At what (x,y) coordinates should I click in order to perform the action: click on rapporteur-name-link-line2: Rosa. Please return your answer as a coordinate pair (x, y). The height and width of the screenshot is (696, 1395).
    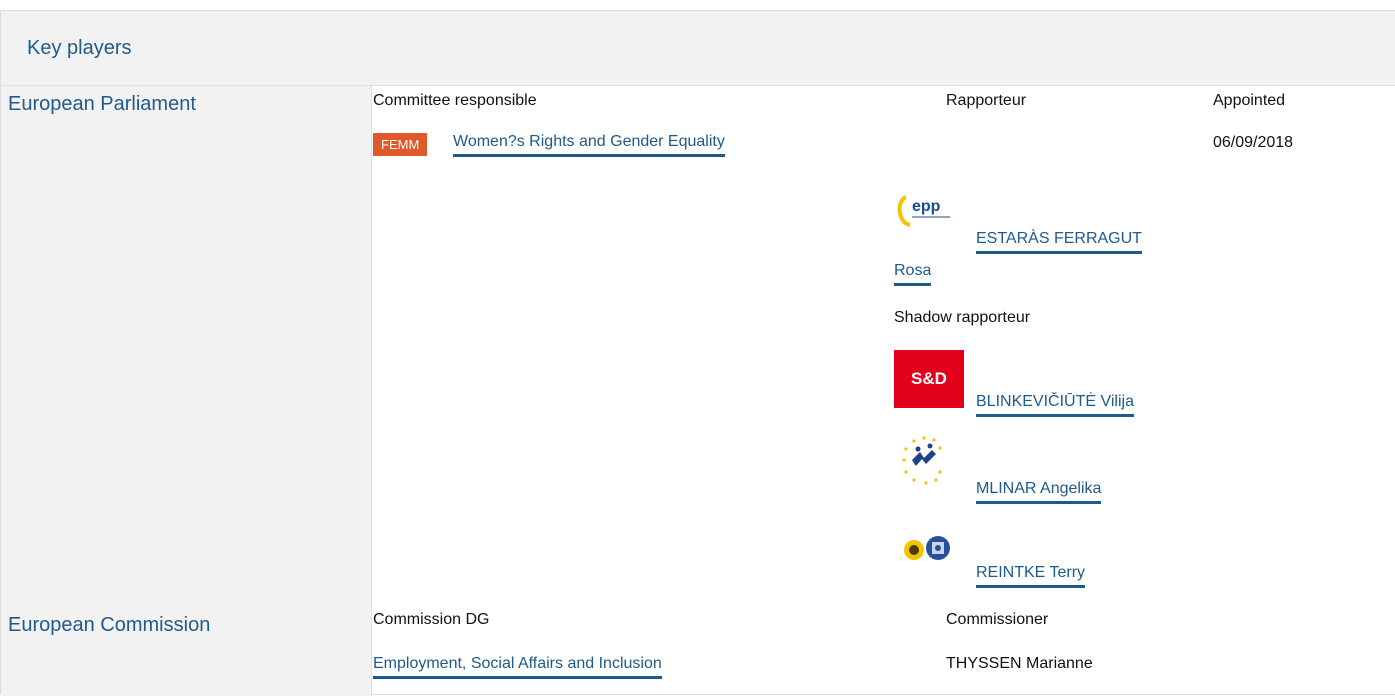
    Looking at the image, I should click on (913, 274).